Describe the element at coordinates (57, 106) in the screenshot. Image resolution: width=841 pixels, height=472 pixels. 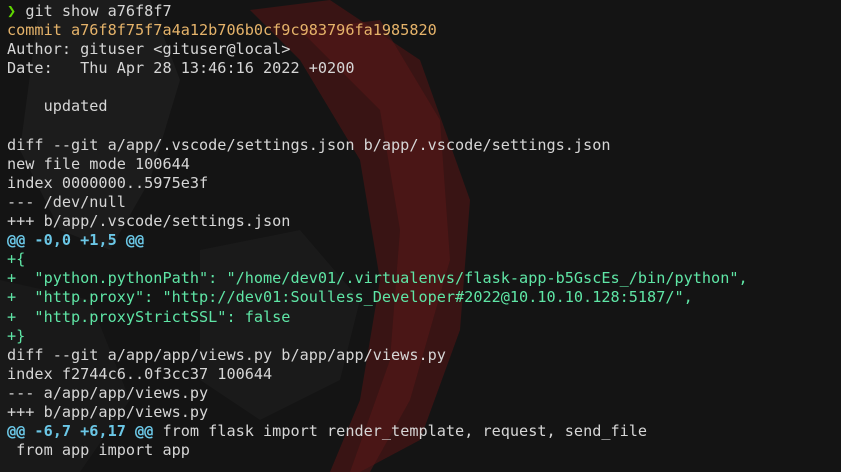
I see `commit-message: updated` at that location.